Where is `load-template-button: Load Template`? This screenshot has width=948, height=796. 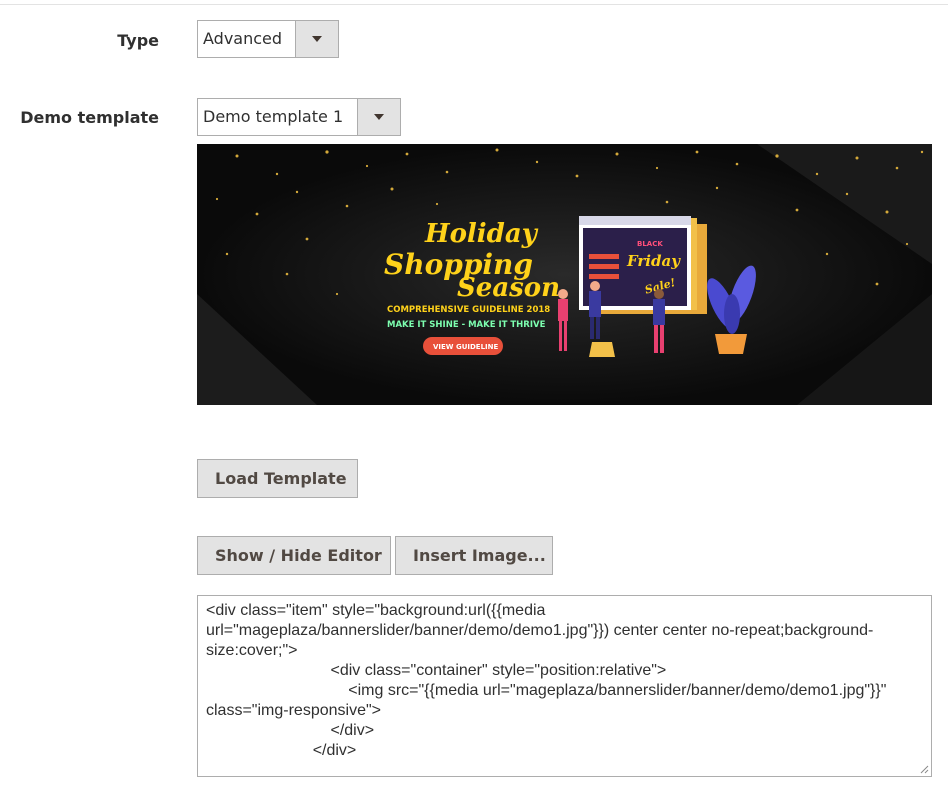 load-template-button: Load Template is located at coordinates (277, 478).